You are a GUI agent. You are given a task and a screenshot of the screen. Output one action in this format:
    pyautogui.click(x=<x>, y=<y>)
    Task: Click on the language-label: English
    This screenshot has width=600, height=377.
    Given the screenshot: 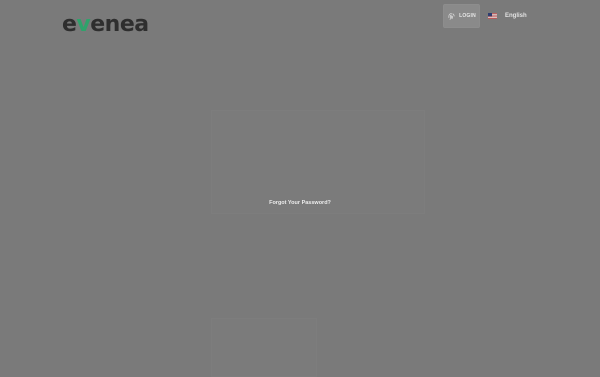 What is the action you would take?
    pyautogui.click(x=516, y=16)
    